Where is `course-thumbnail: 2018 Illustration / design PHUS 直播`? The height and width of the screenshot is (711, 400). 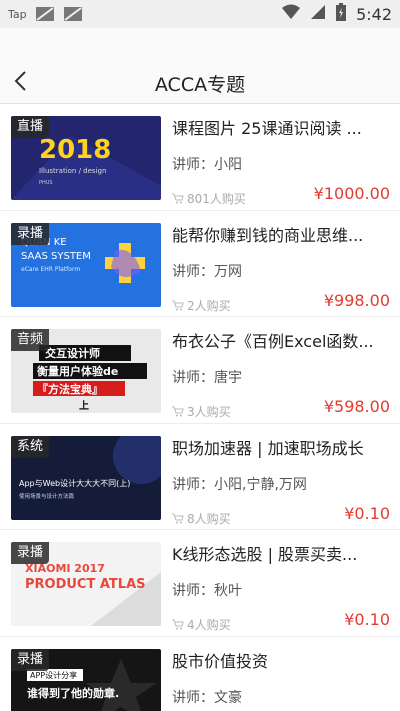
course-thumbnail: 2018 Illustration / design PHUS 直播 is located at coordinates (86, 158).